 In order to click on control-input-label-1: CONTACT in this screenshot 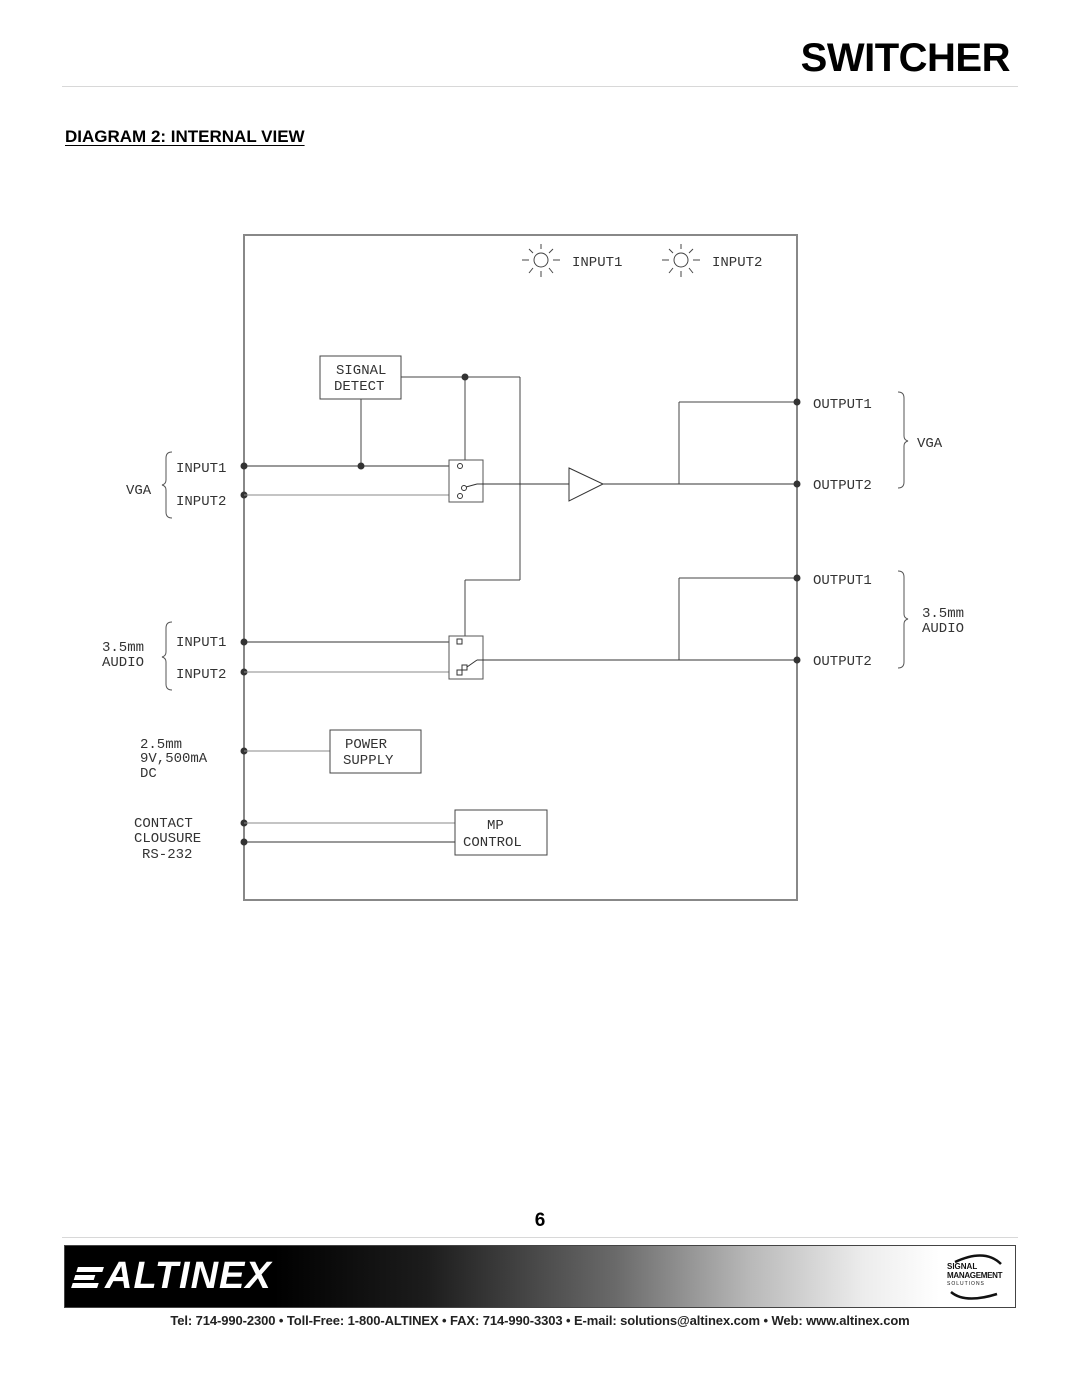, I will do `click(163, 824)`.